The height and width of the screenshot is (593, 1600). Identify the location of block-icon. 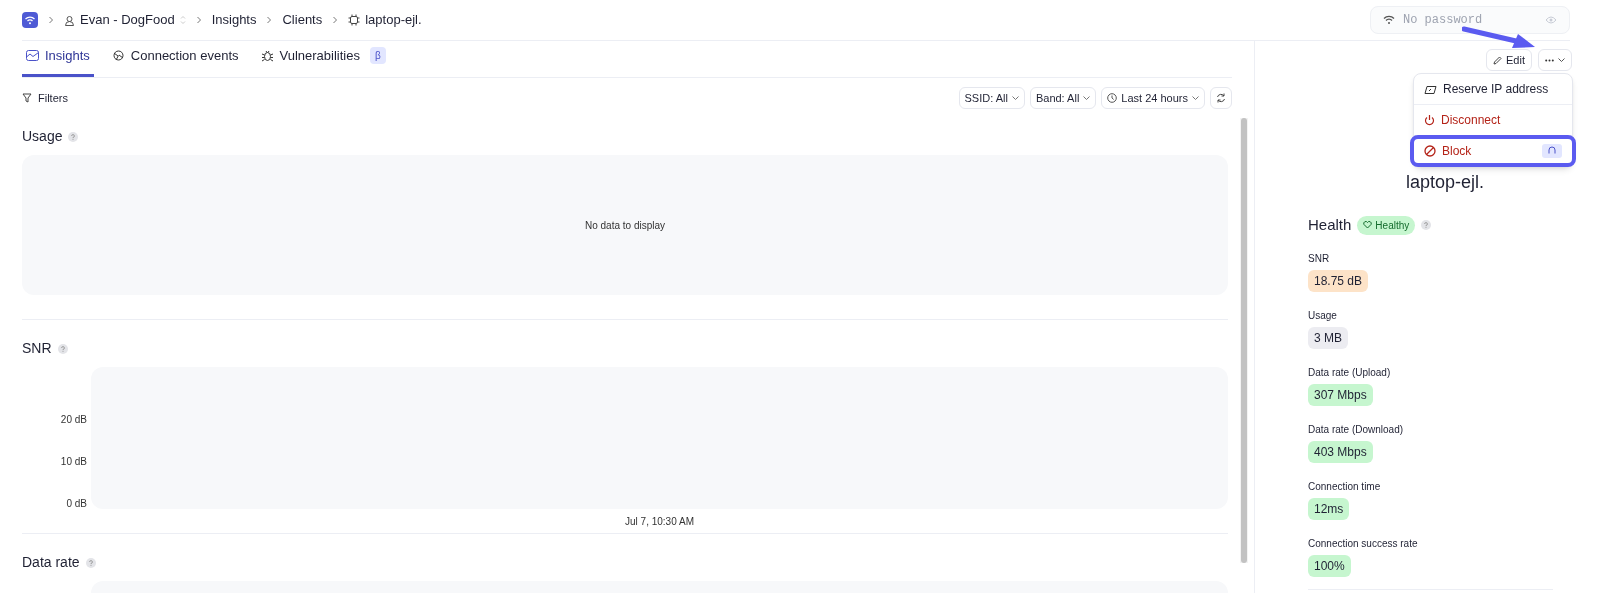
(1430, 151).